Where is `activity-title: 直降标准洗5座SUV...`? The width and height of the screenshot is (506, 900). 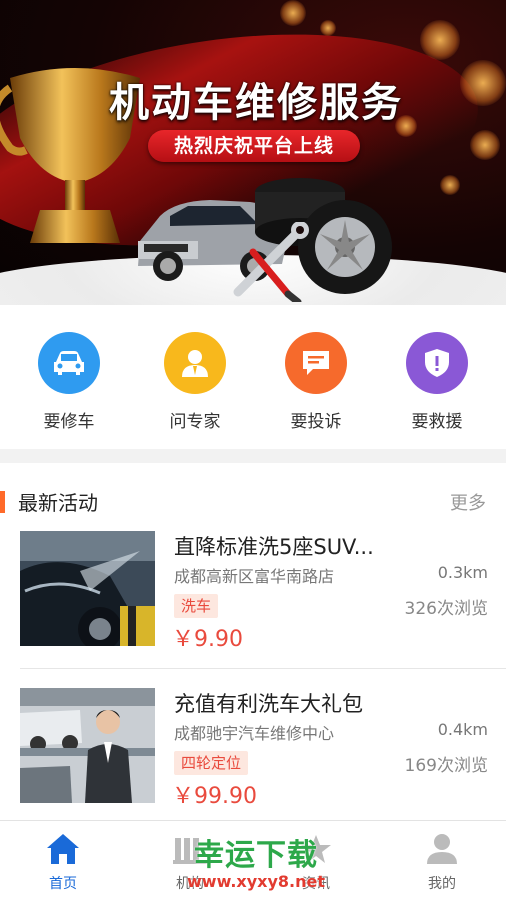 activity-title: 直降标准洗5座SUV... is located at coordinates (274, 547).